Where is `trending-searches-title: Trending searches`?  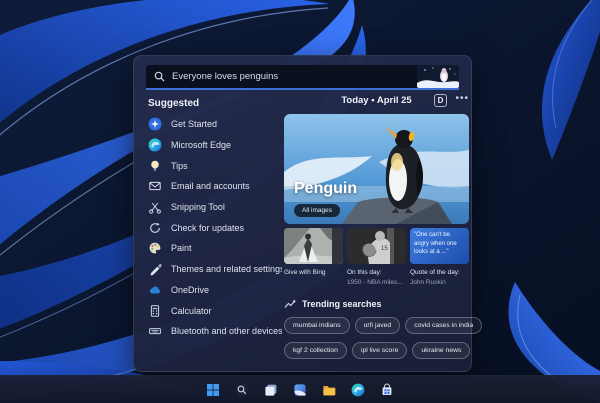 trending-searches-title: Trending searches is located at coordinates (342, 303).